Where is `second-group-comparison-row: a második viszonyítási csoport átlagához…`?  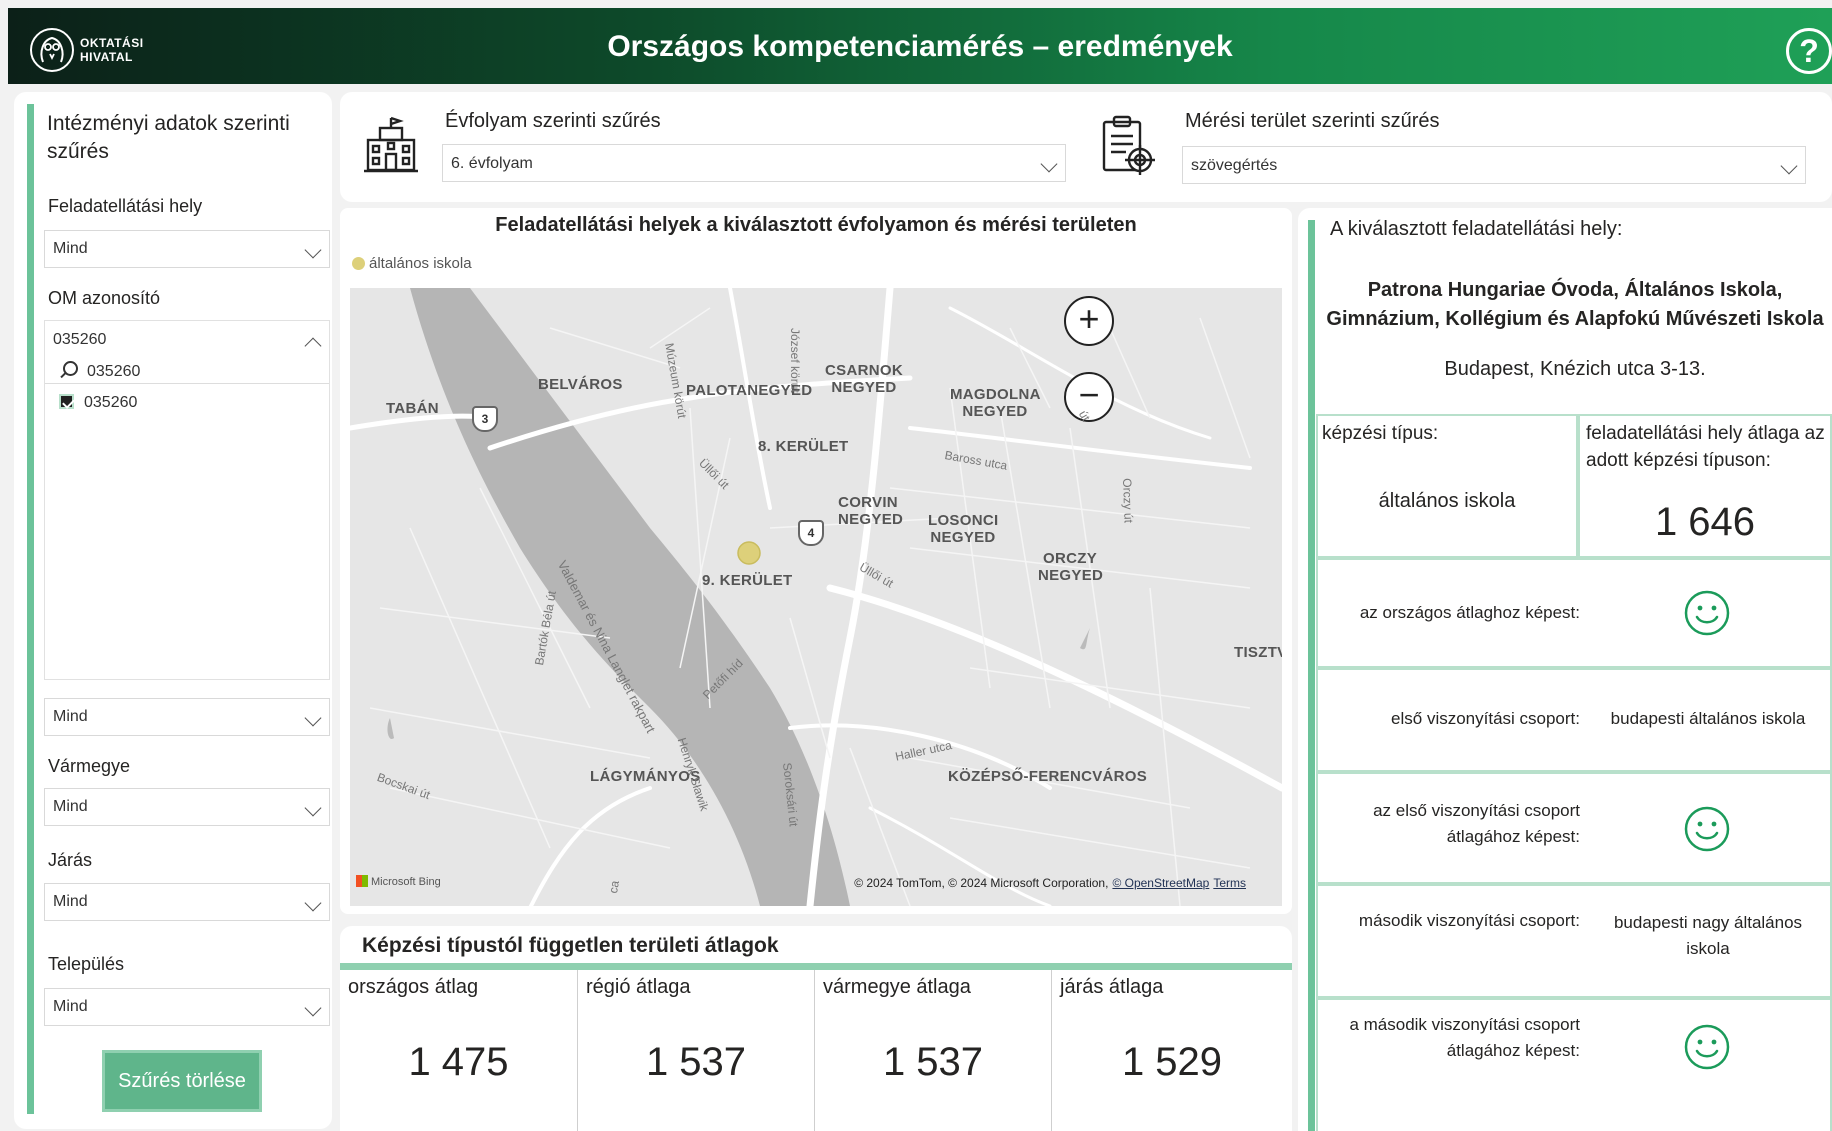
second-group-comparison-row: a második viszonyítási csoport átlagához… is located at coordinates (1574, 1064).